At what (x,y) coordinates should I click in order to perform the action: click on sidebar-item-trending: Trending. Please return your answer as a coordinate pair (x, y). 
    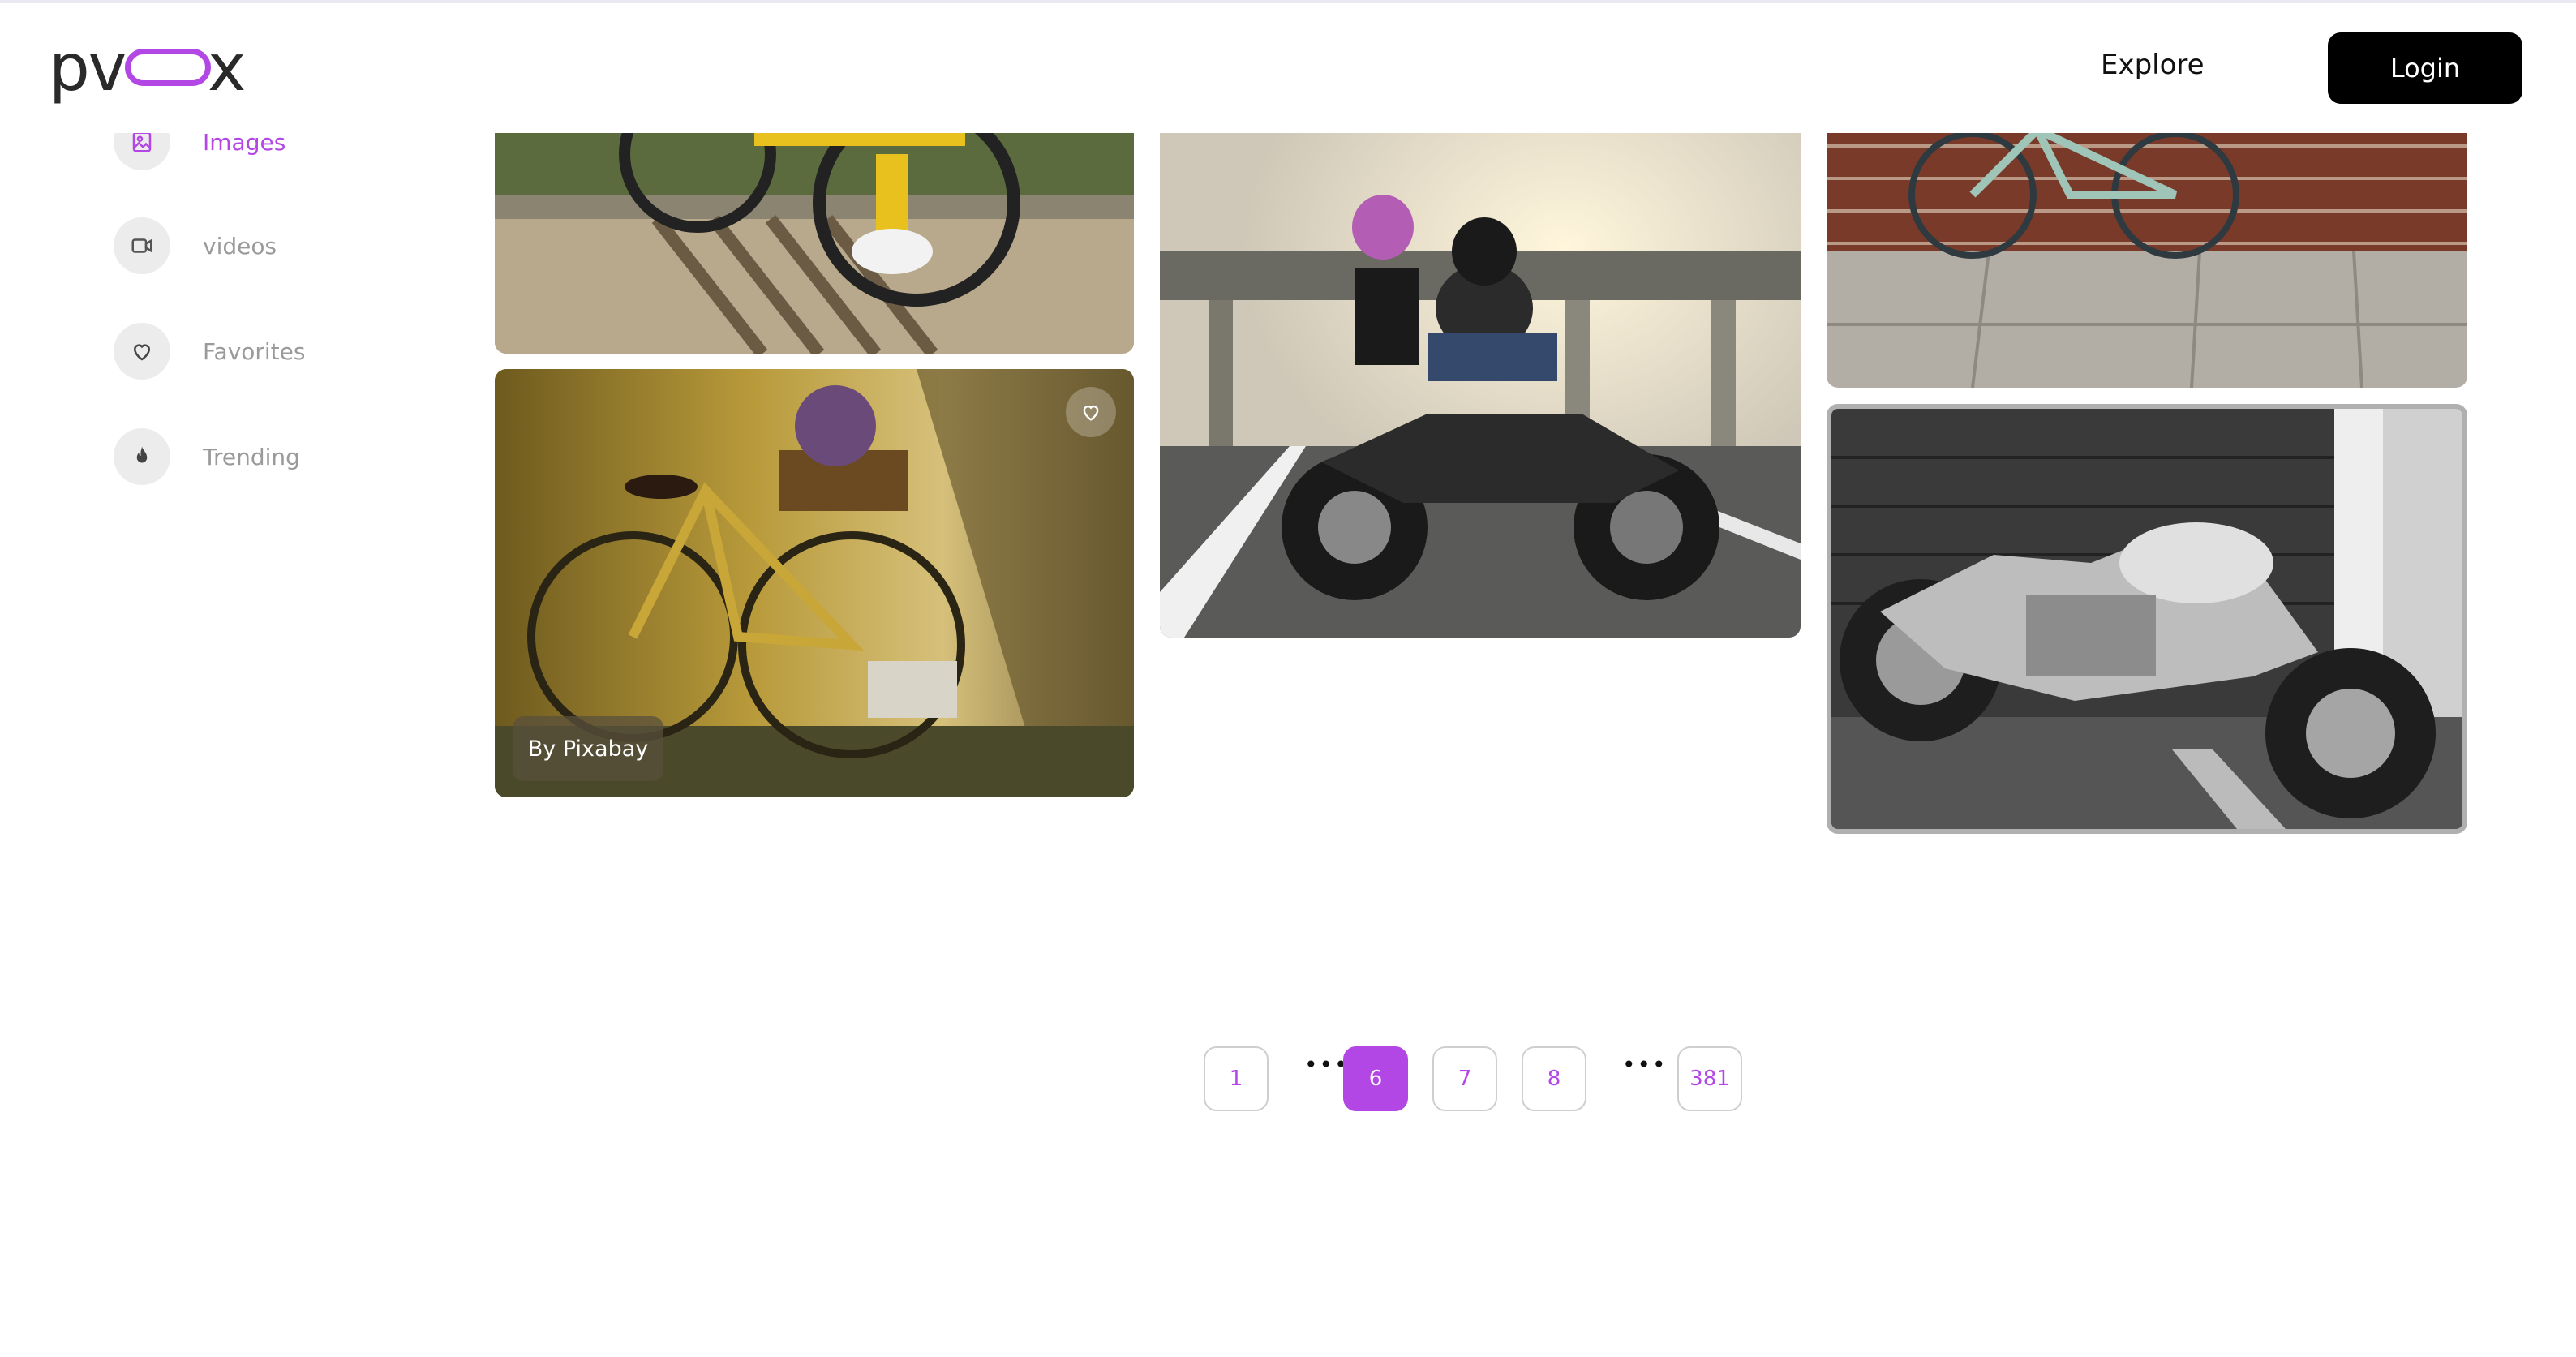
    Looking at the image, I should click on (207, 456).